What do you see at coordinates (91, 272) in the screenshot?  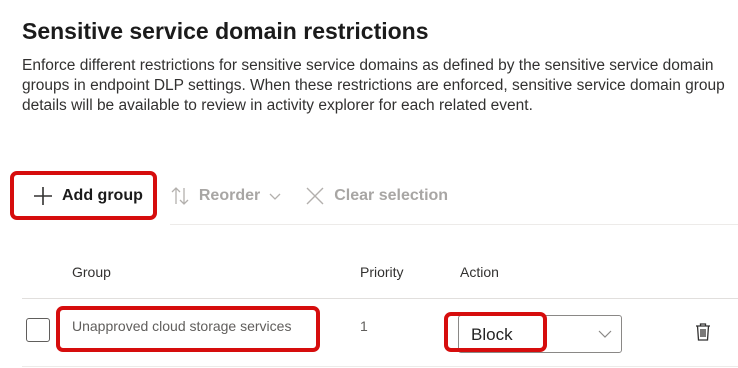 I see `column-header-group: Group` at bounding box center [91, 272].